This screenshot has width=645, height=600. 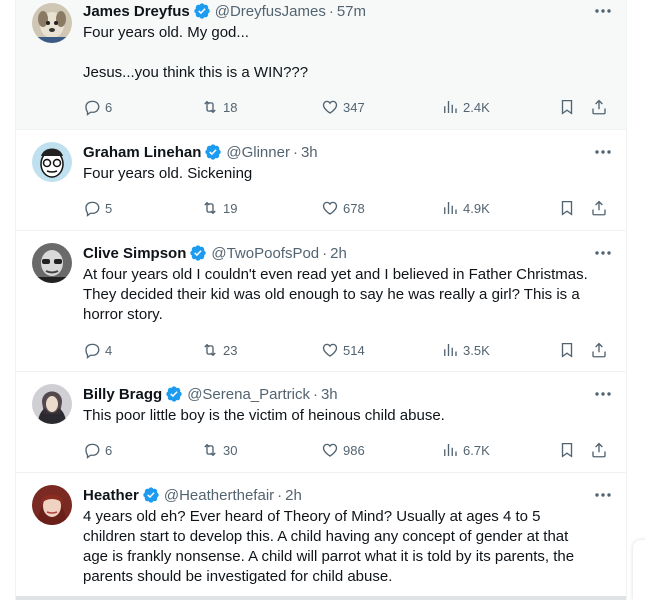 What do you see at coordinates (111, 495) in the screenshot?
I see `author-name: Heather` at bounding box center [111, 495].